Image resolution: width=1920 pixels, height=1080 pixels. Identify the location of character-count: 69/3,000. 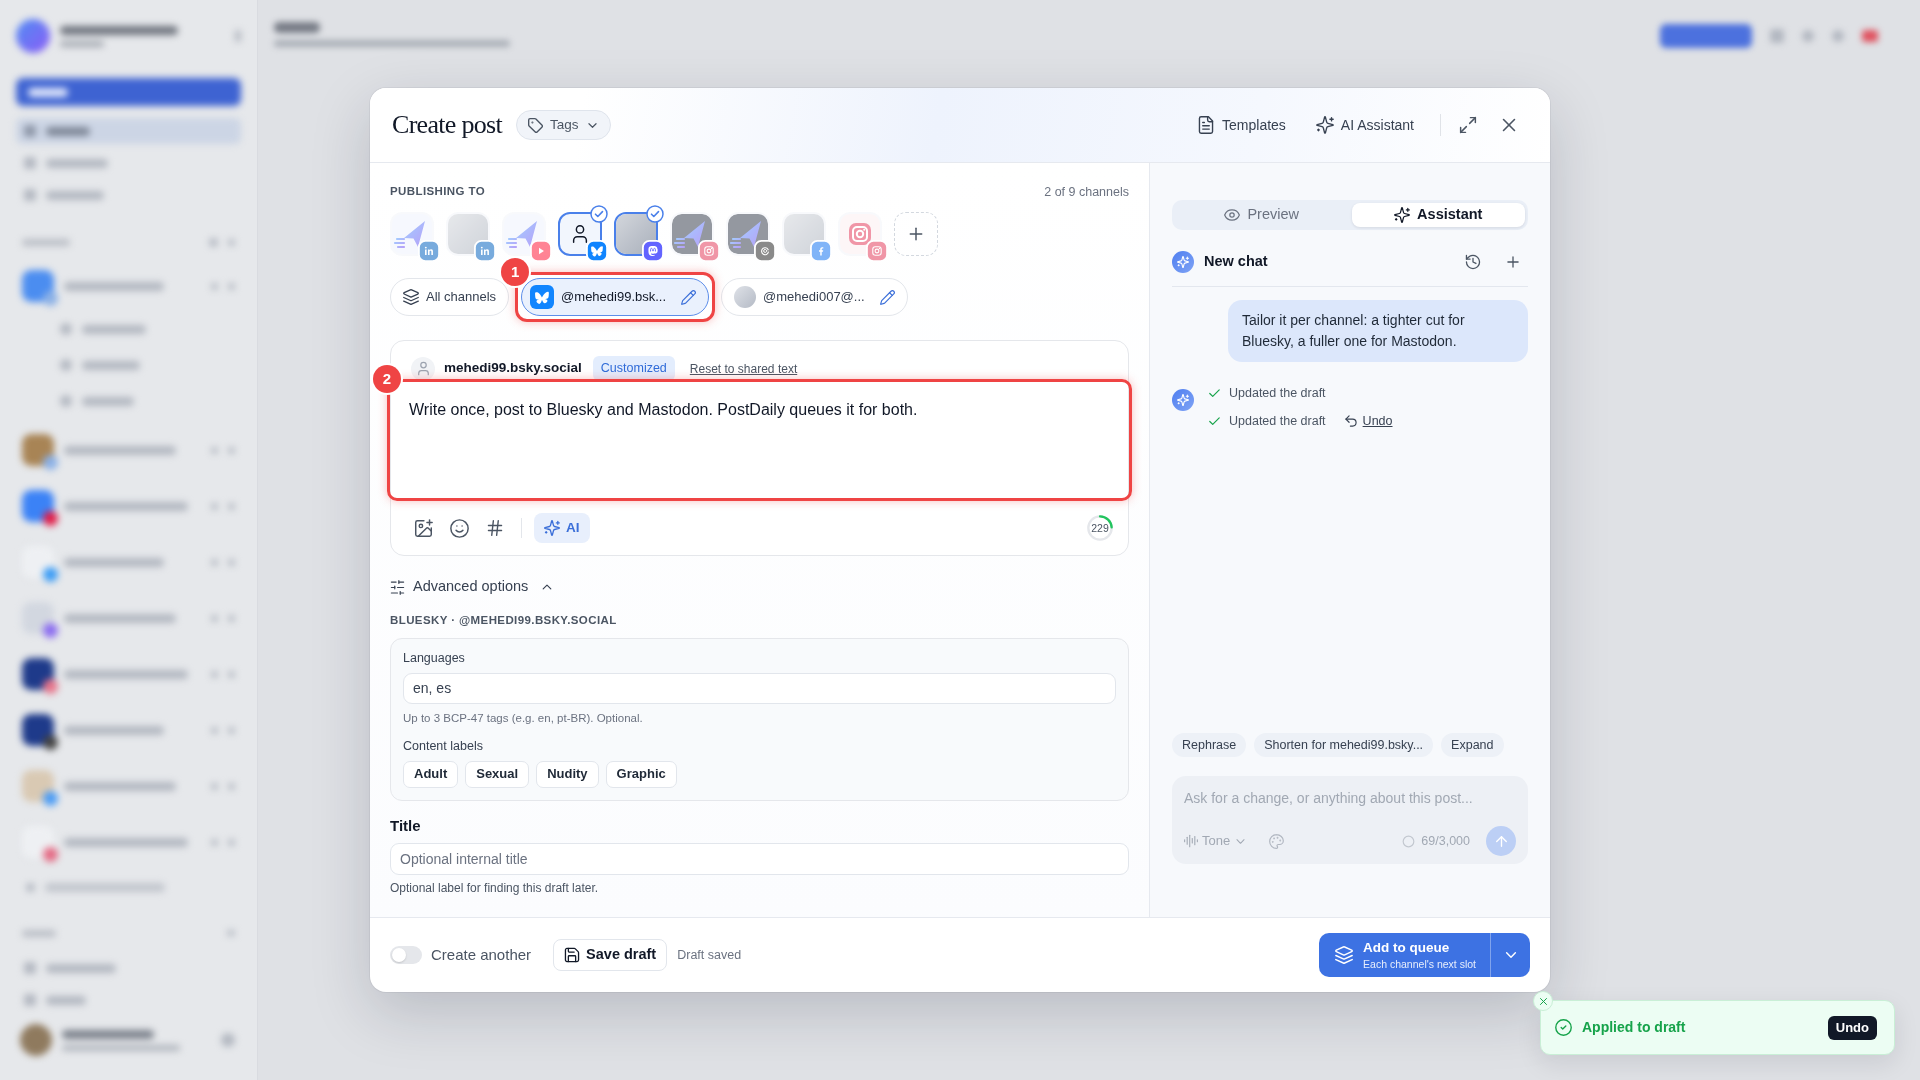
(1445, 841).